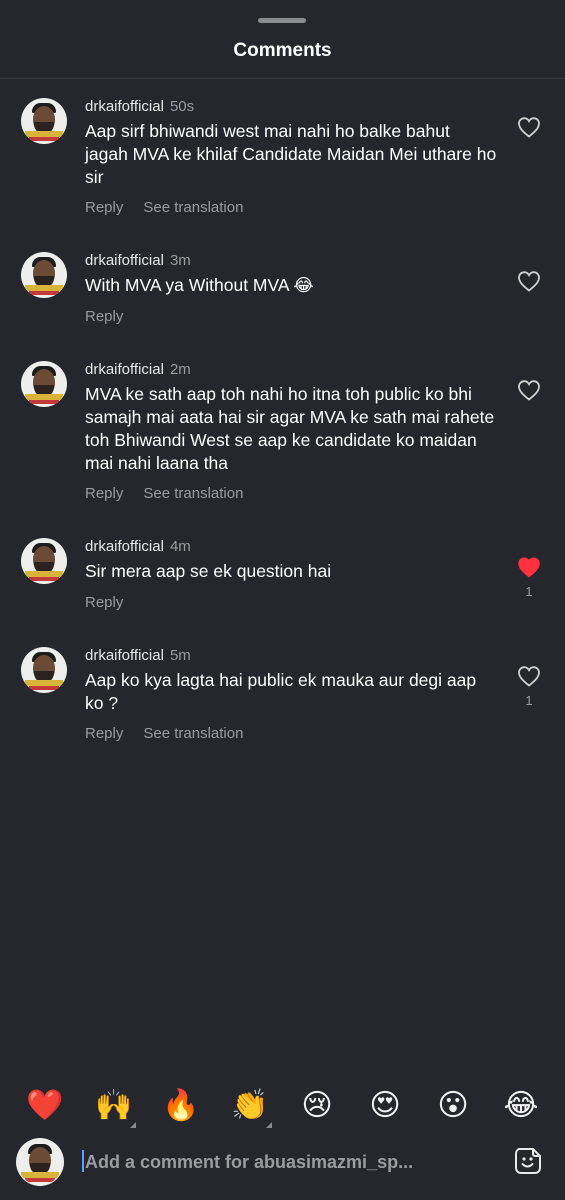  I want to click on comment-text: Sir mera aap se ek question hai, so click(208, 571).